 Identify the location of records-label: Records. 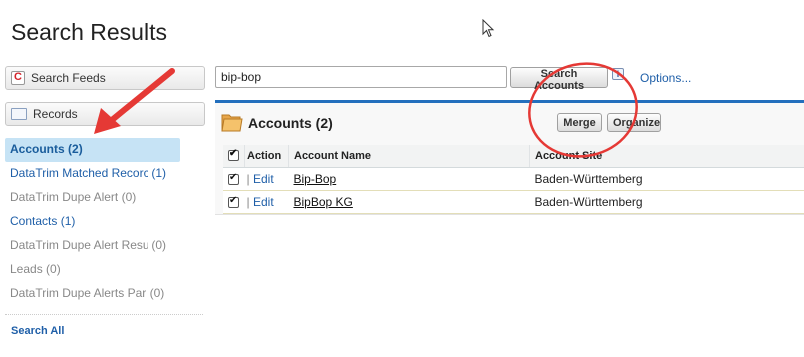
(55, 114).